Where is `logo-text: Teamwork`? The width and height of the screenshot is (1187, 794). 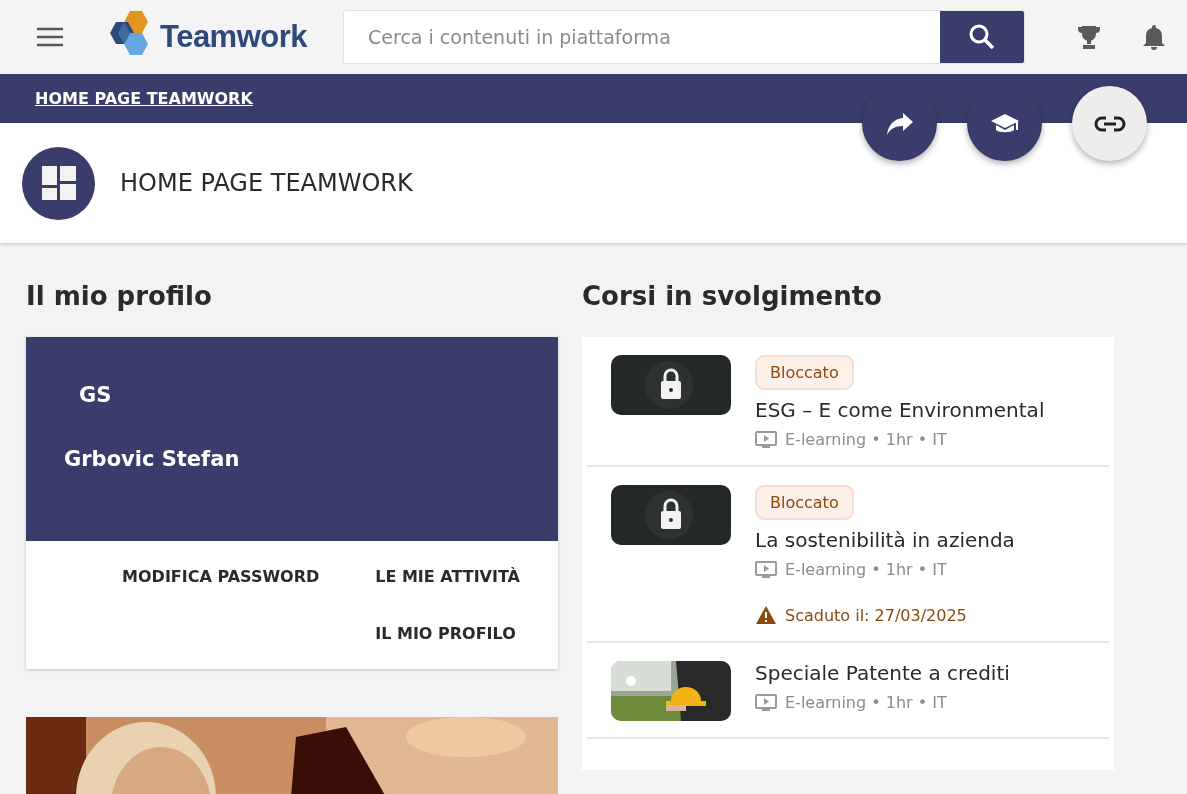
logo-text: Teamwork is located at coordinates (234, 37).